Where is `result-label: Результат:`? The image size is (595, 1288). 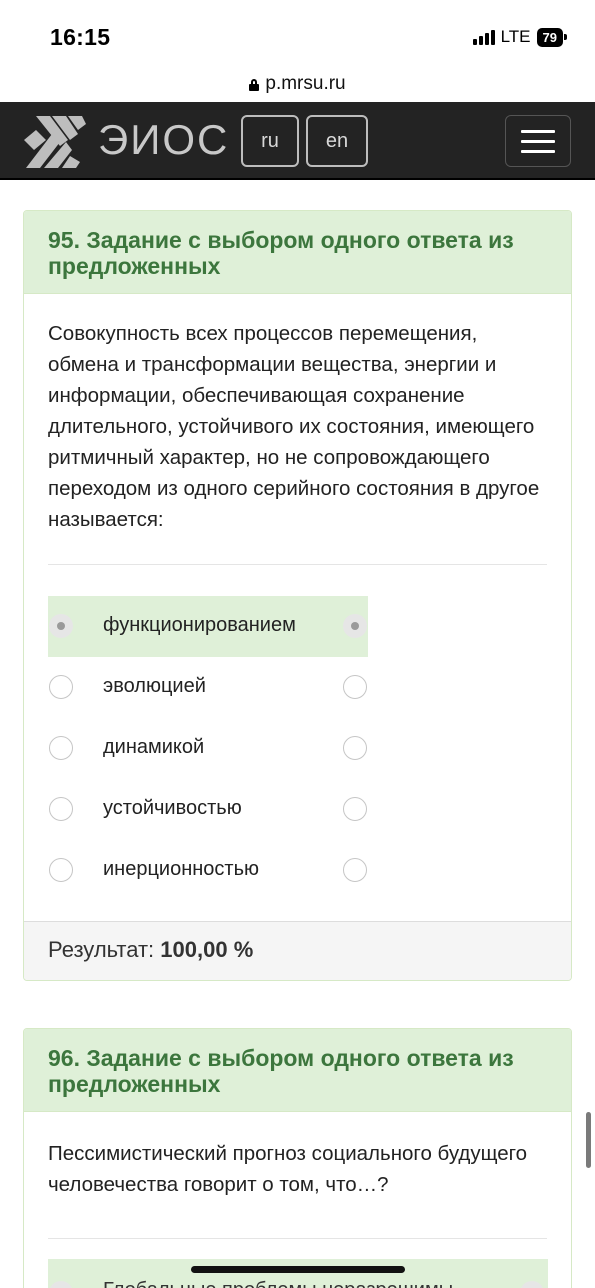 result-label: Результат: is located at coordinates (101, 949).